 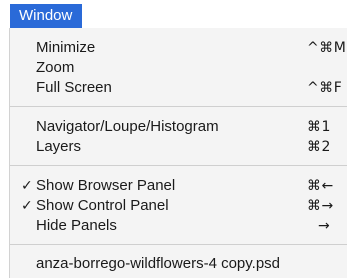 I want to click on menu-item-hide-panels: Hide Panels →, so click(x=178, y=226).